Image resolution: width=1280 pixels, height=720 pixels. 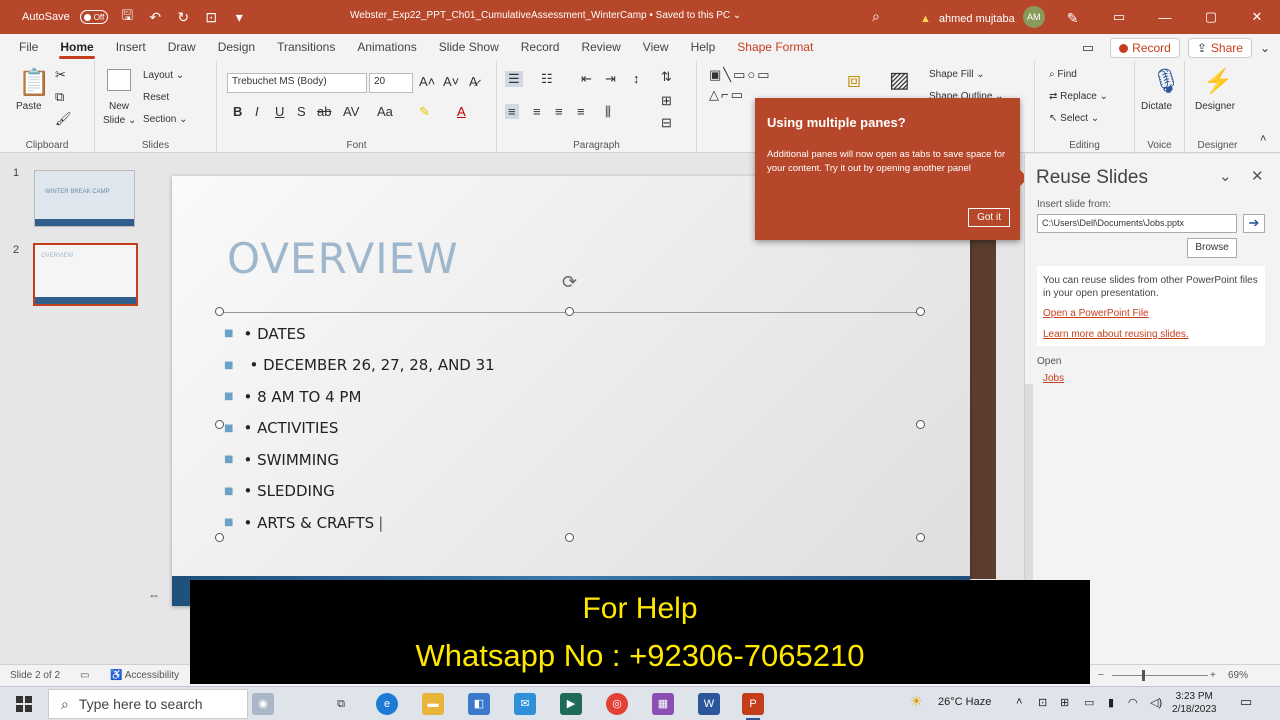 I want to click on autosave-toggle: Off, so click(x=94, y=17).